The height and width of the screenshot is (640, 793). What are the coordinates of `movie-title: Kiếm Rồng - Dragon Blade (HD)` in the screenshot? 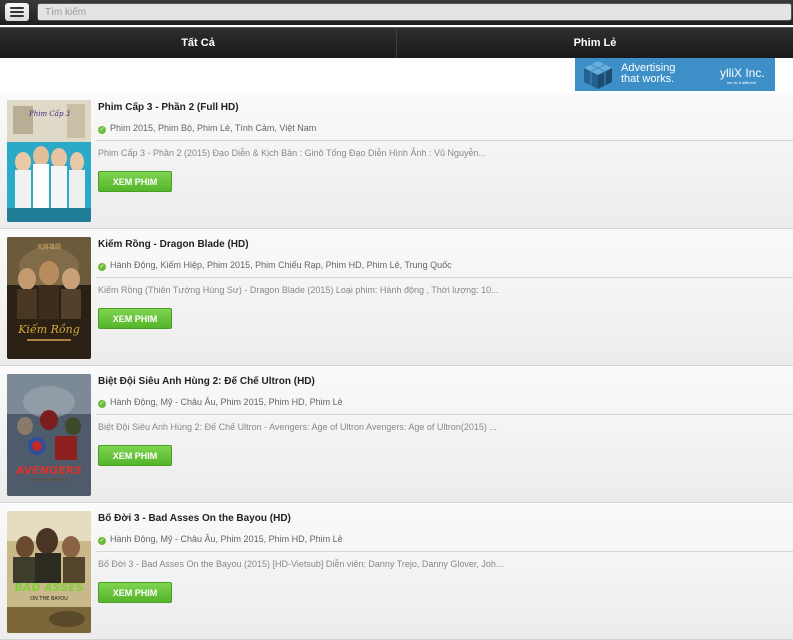 It's located at (173, 244).